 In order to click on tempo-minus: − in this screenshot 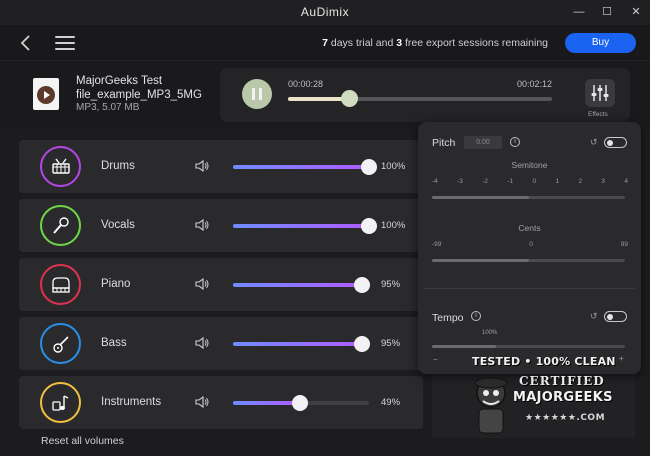, I will do `click(435, 359)`.